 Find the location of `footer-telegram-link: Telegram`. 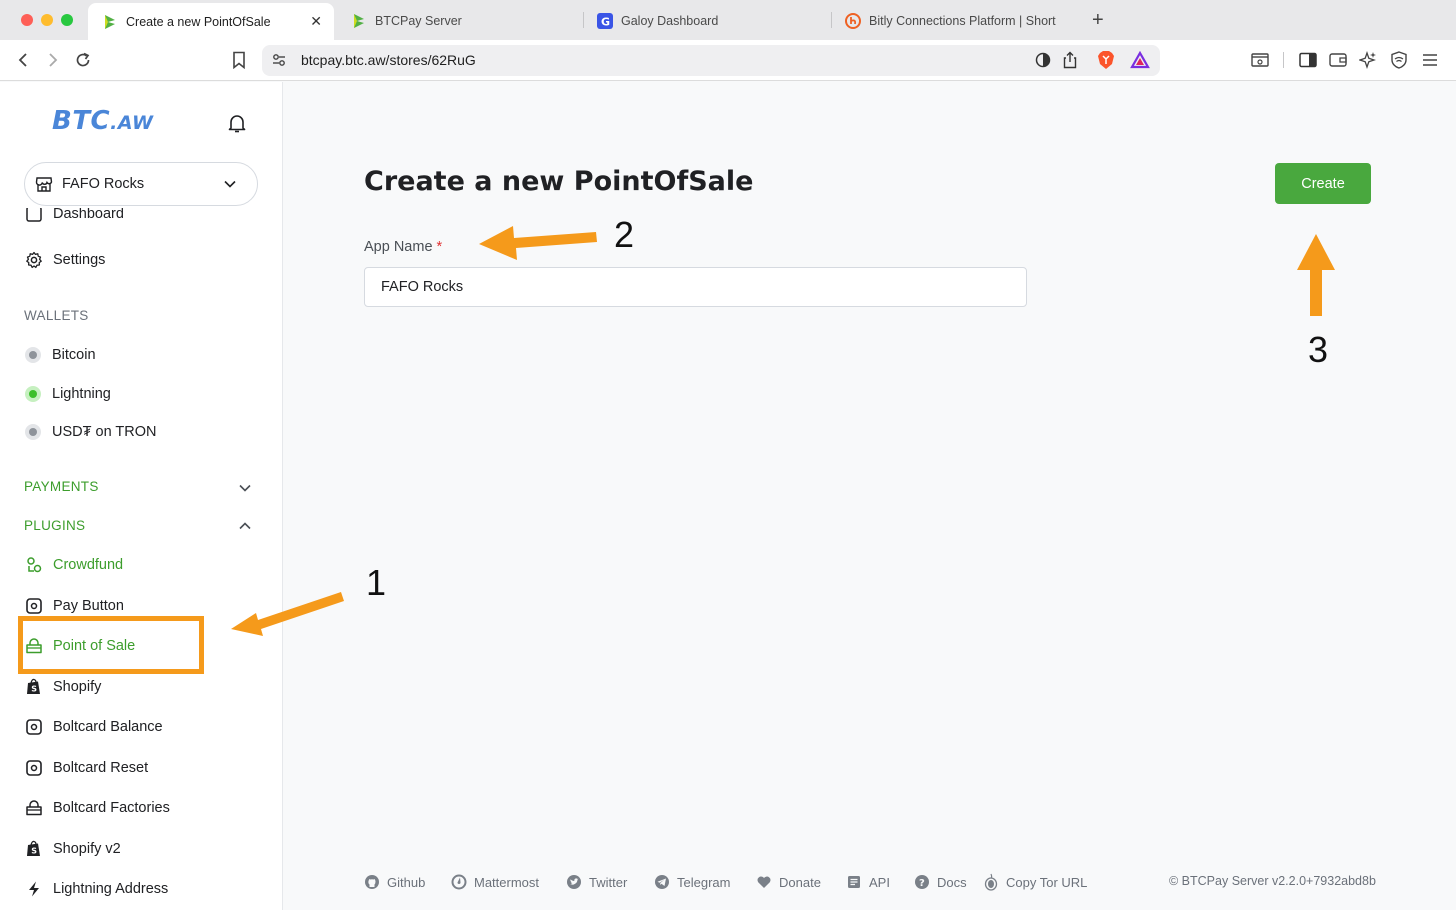

footer-telegram-link: Telegram is located at coordinates (692, 882).